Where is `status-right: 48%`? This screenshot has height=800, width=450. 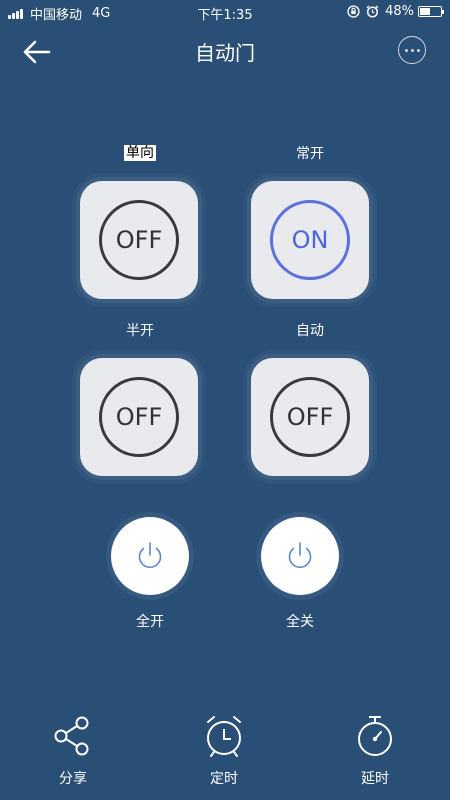 status-right: 48% is located at coordinates (395, 11).